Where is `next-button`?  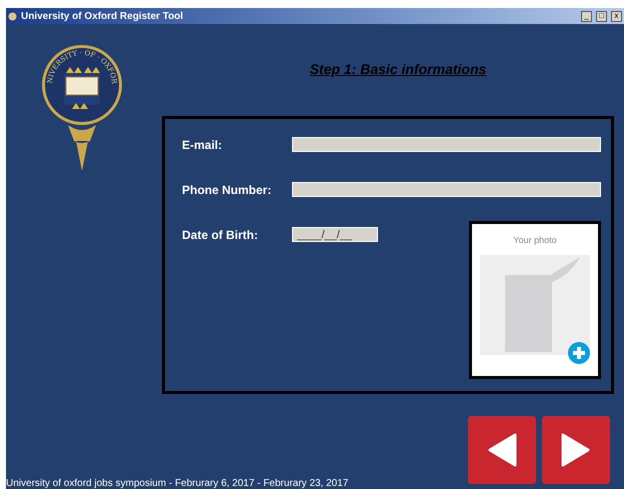 next-button is located at coordinates (576, 450).